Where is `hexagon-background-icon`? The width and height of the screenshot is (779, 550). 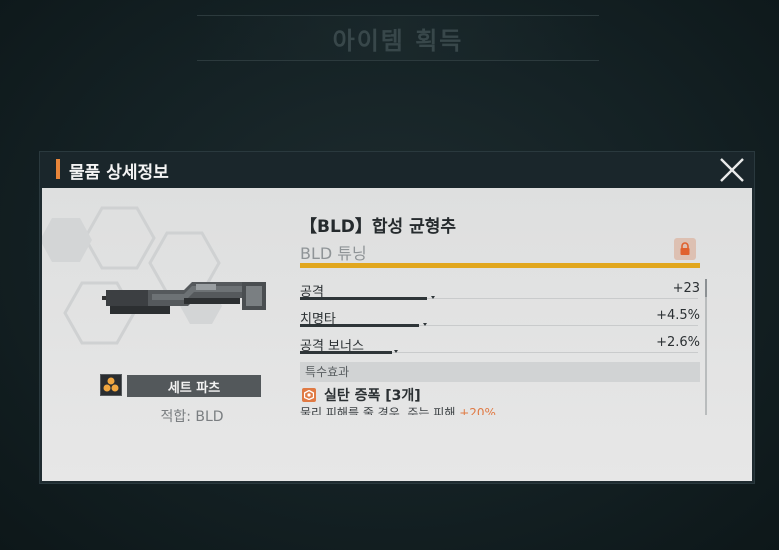
hexagon-background-icon is located at coordinates (132, 275).